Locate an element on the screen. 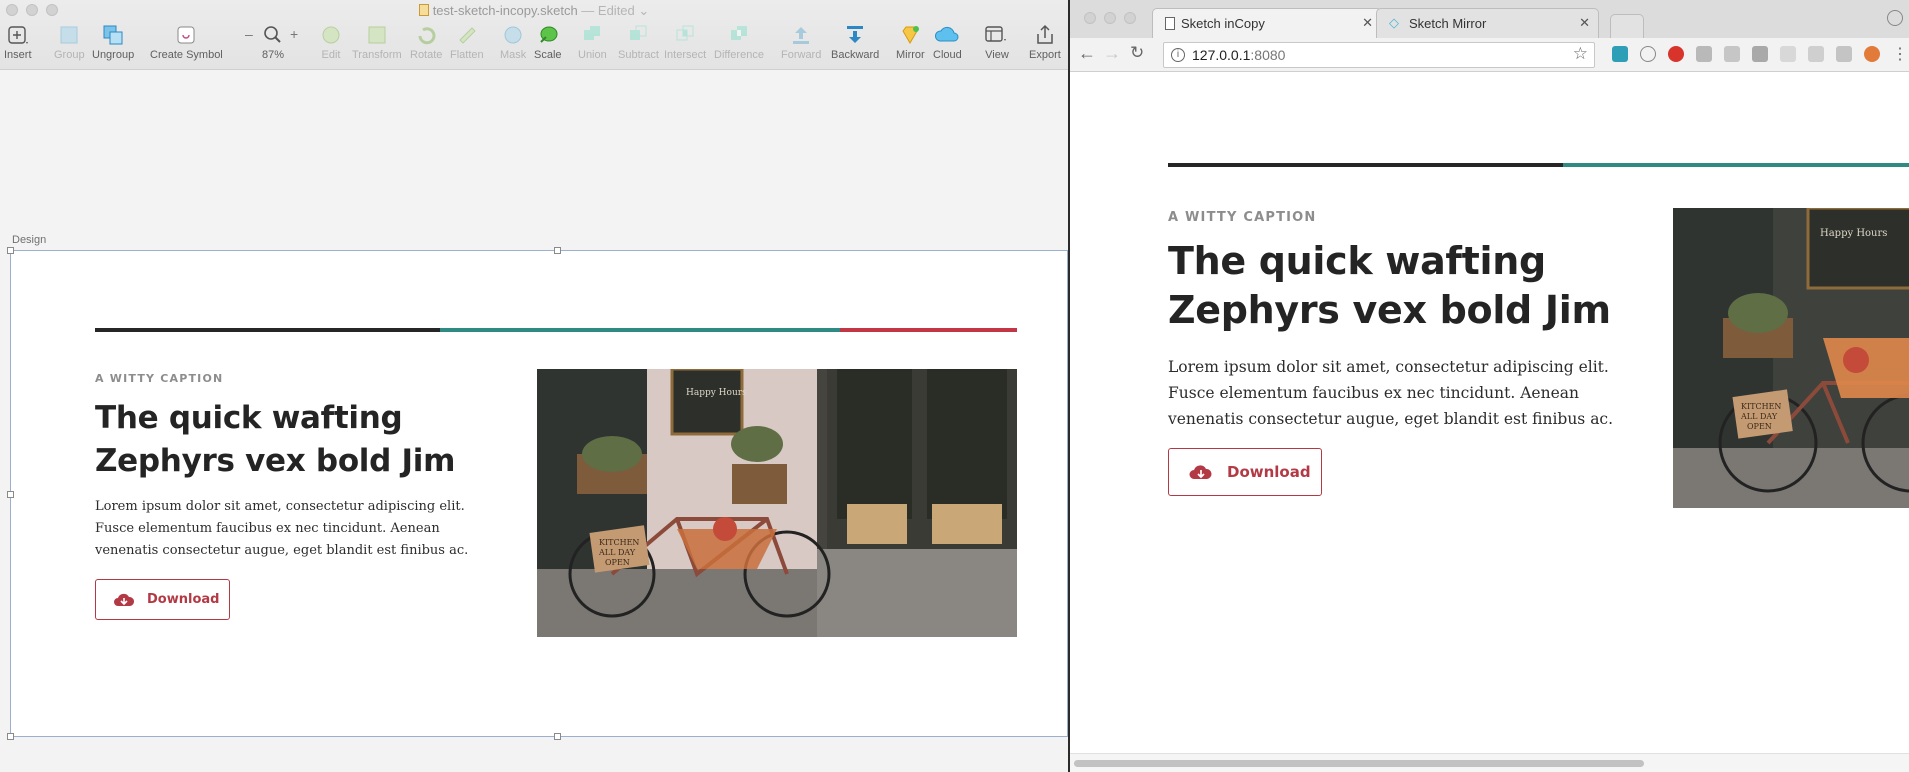 This screenshot has width=1909, height=772. mask-button: Mask is located at coordinates (513, 41).